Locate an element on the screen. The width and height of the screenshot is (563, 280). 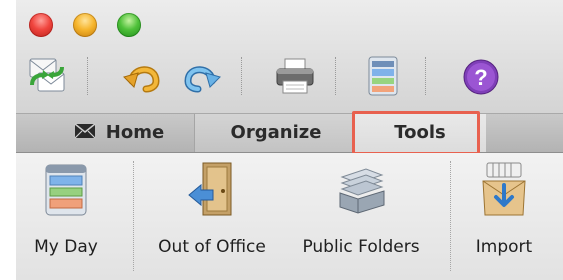
help-icon: ? is located at coordinates (481, 77).